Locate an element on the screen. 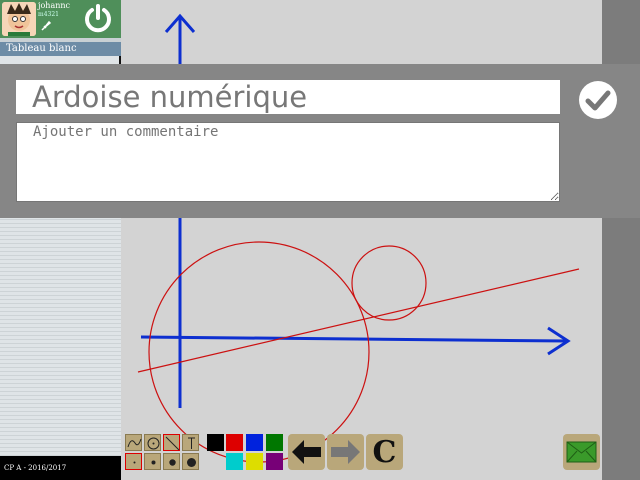 This screenshot has width=640, height=480. size-4-icon is located at coordinates (191, 462).